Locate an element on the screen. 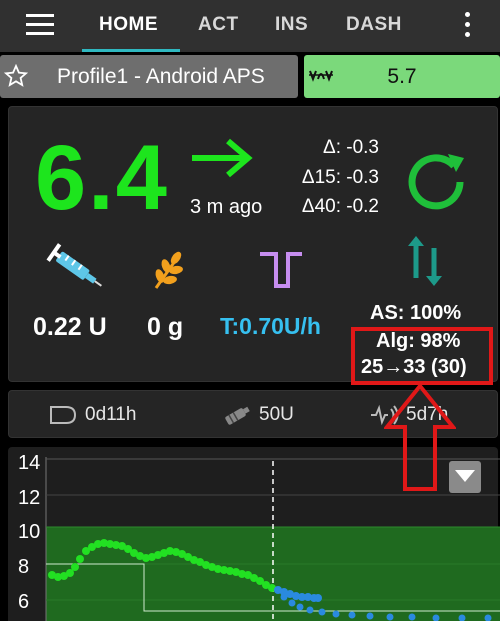 This screenshot has height=621, width=500. trend-arrow-icon is located at coordinates (222, 158).